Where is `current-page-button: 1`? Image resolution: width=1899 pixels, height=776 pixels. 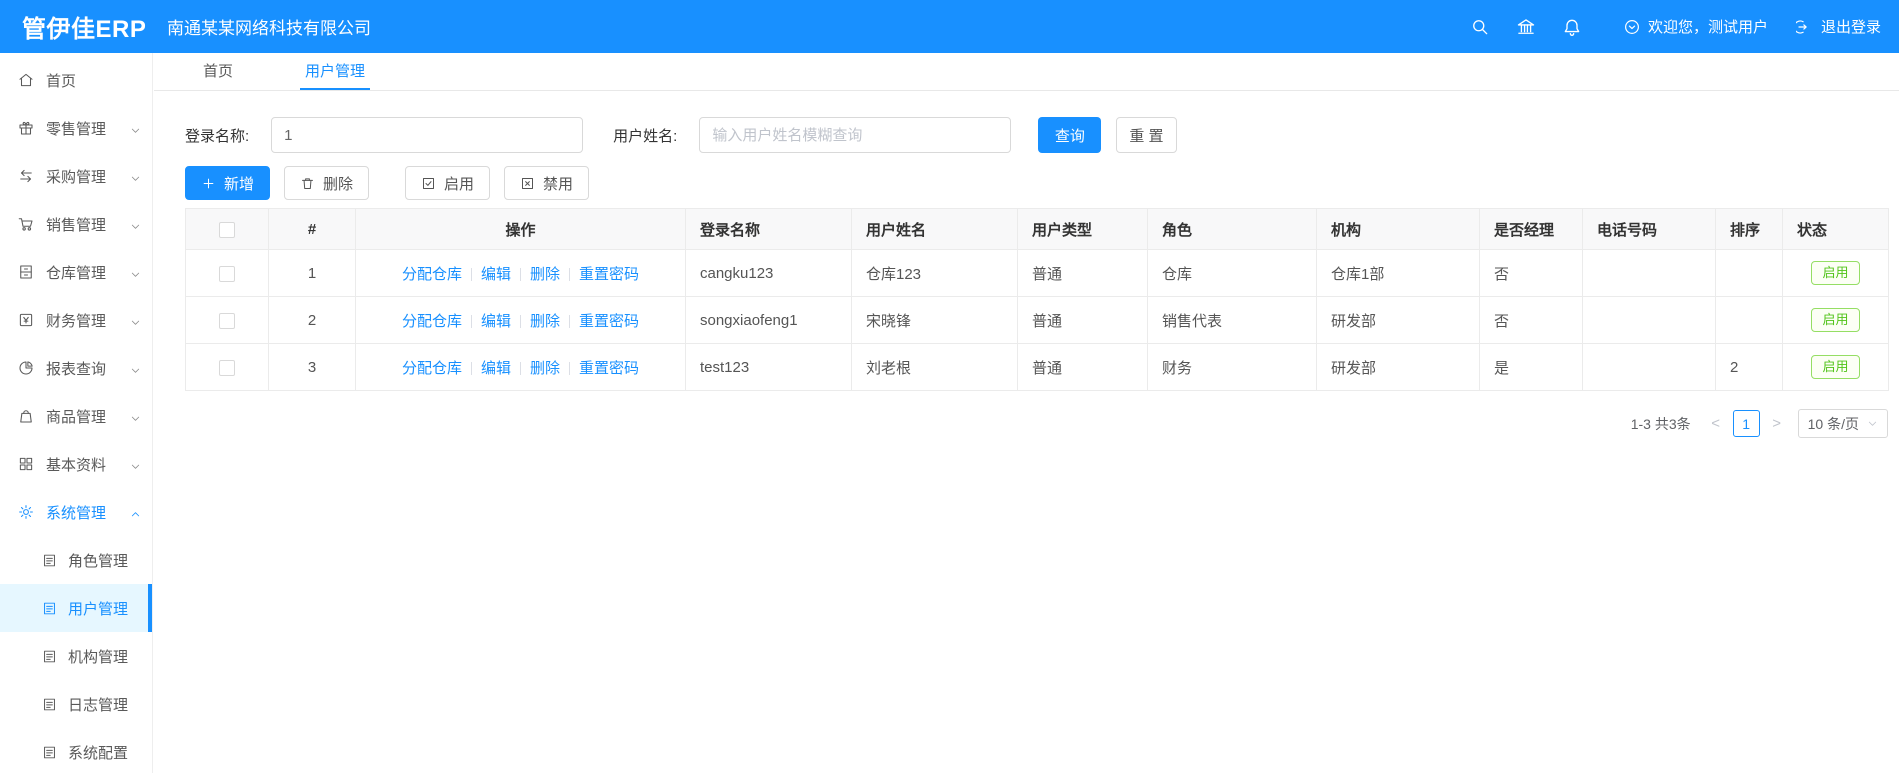
current-page-button: 1 is located at coordinates (1746, 423).